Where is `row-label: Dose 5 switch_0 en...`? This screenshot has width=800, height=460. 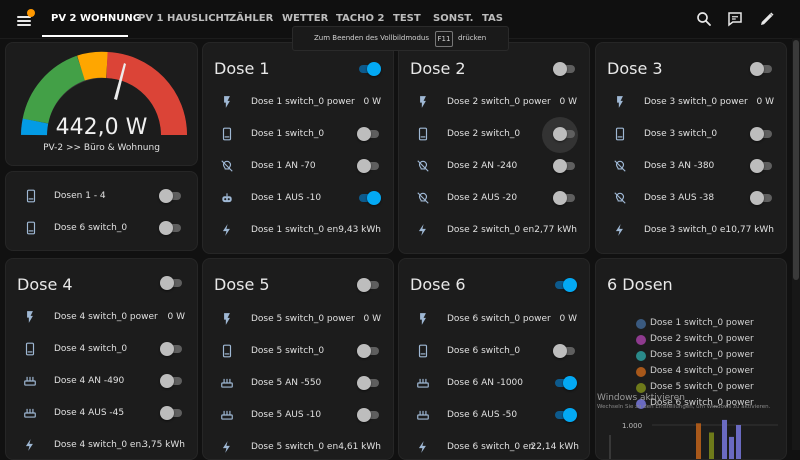
row-label: Dose 5 switch_0 en... is located at coordinates (295, 447).